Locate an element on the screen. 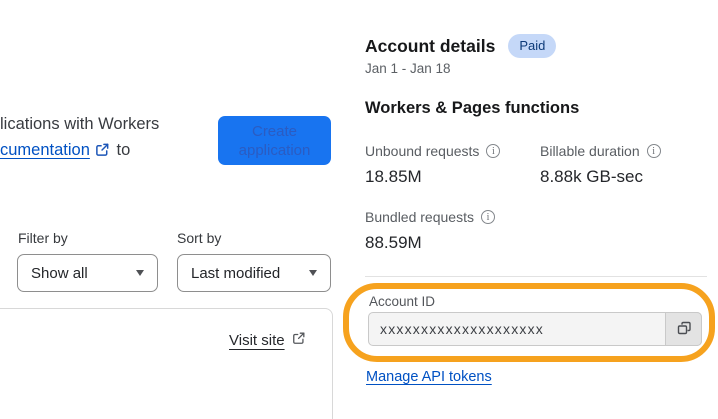 Image resolution: width=718 pixels, height=419 pixels. intro-suffix: to is located at coordinates (123, 150).